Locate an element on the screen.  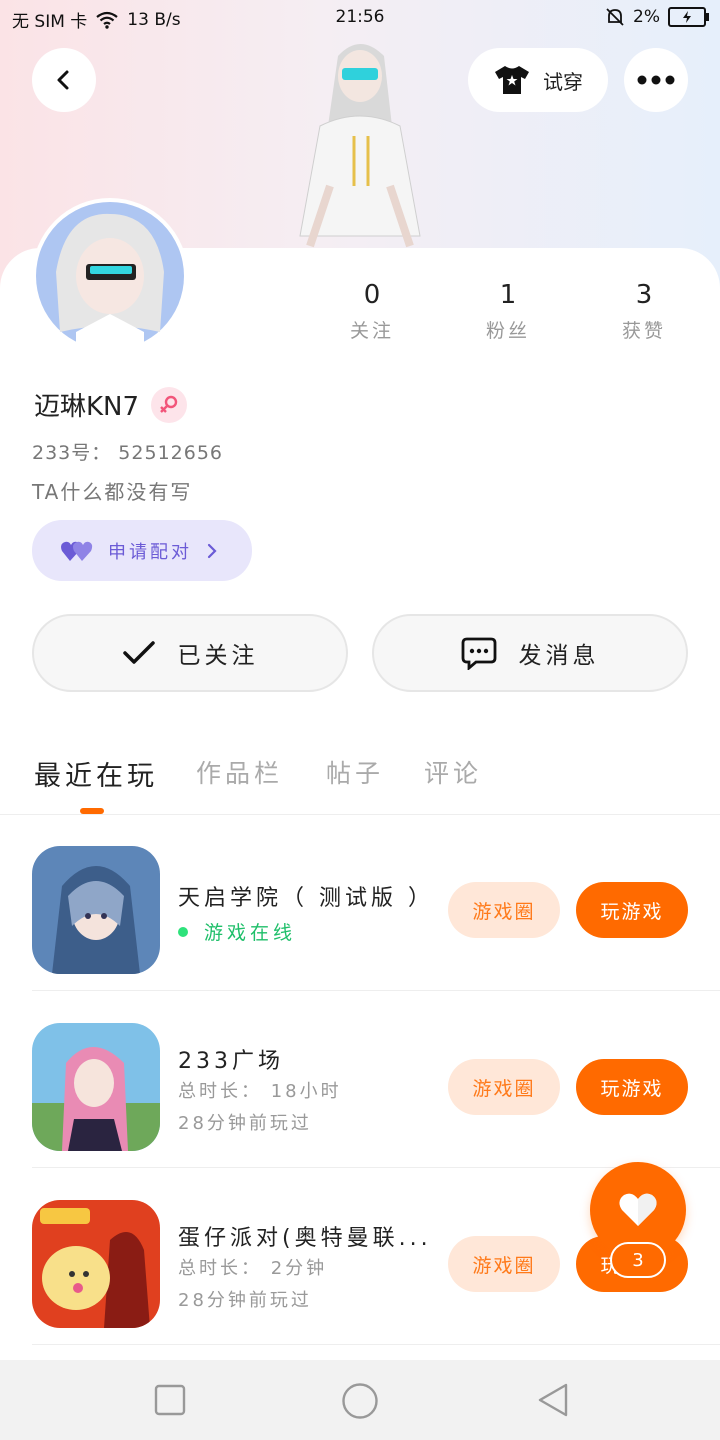
followed-button: 已关注 is located at coordinates (190, 653).